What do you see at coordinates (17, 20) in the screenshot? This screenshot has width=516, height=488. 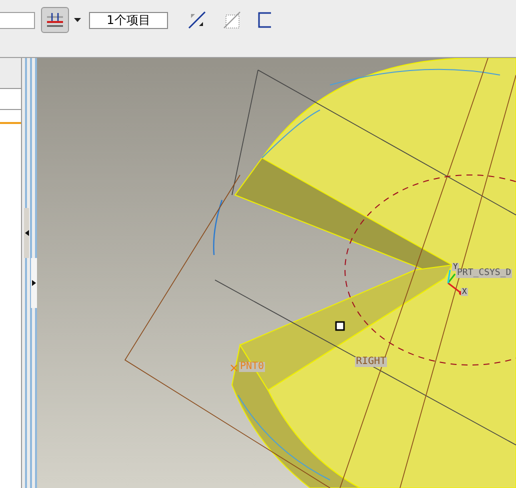 I see `input-field` at bounding box center [17, 20].